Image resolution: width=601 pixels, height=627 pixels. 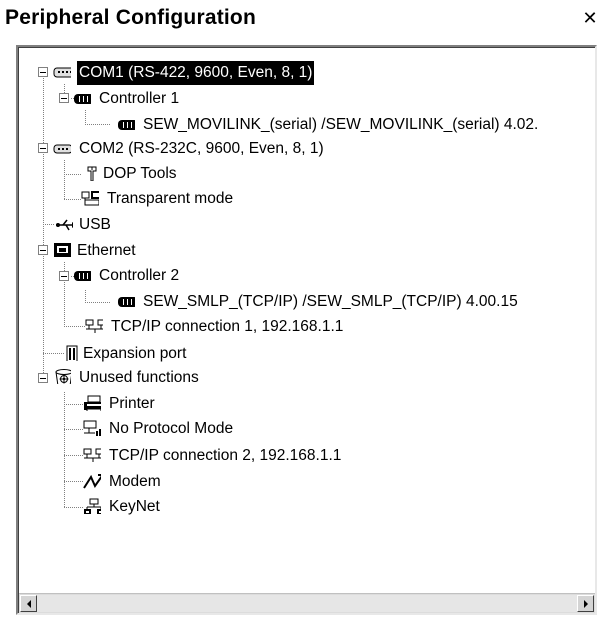 What do you see at coordinates (225, 455) in the screenshot?
I see `tree-label-tcpip-connection-2: TCP/IP connection 2, 192.168.1.1` at bounding box center [225, 455].